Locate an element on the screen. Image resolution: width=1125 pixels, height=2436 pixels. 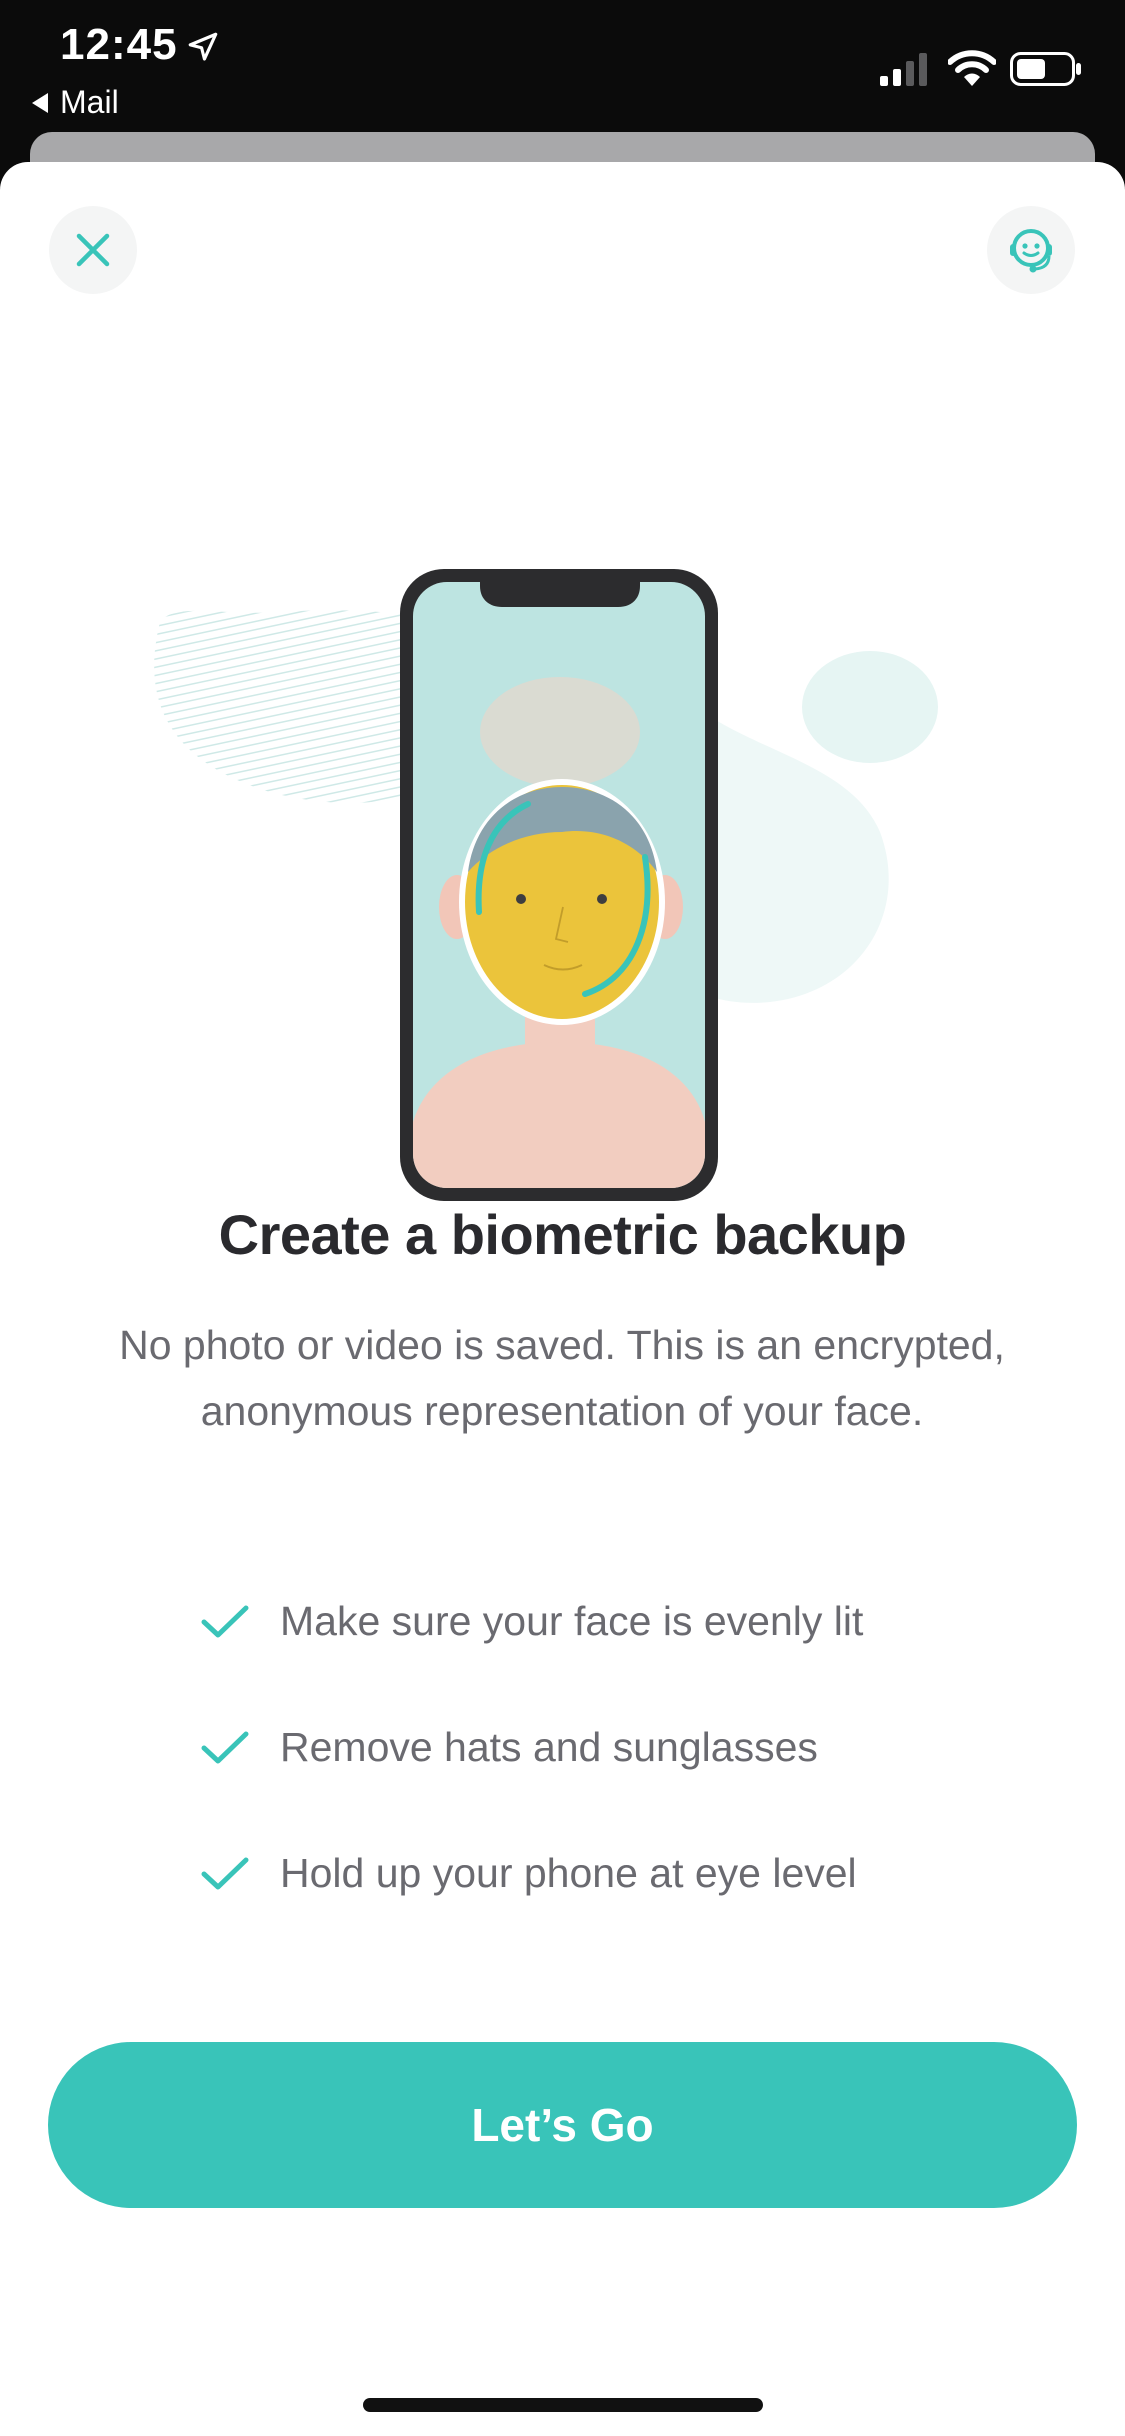
location-arrow-icon is located at coordinates (203, 46).